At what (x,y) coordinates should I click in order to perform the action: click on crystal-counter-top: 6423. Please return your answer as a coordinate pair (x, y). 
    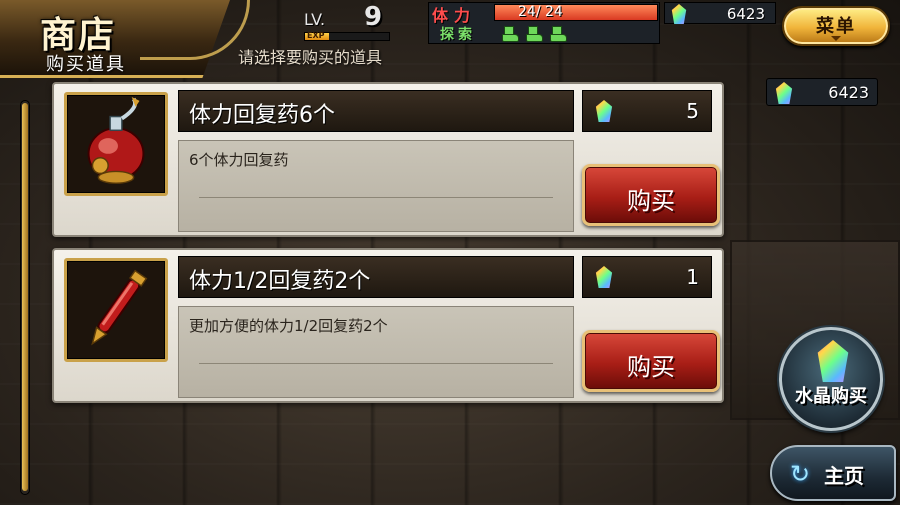
    Looking at the image, I should click on (720, 13).